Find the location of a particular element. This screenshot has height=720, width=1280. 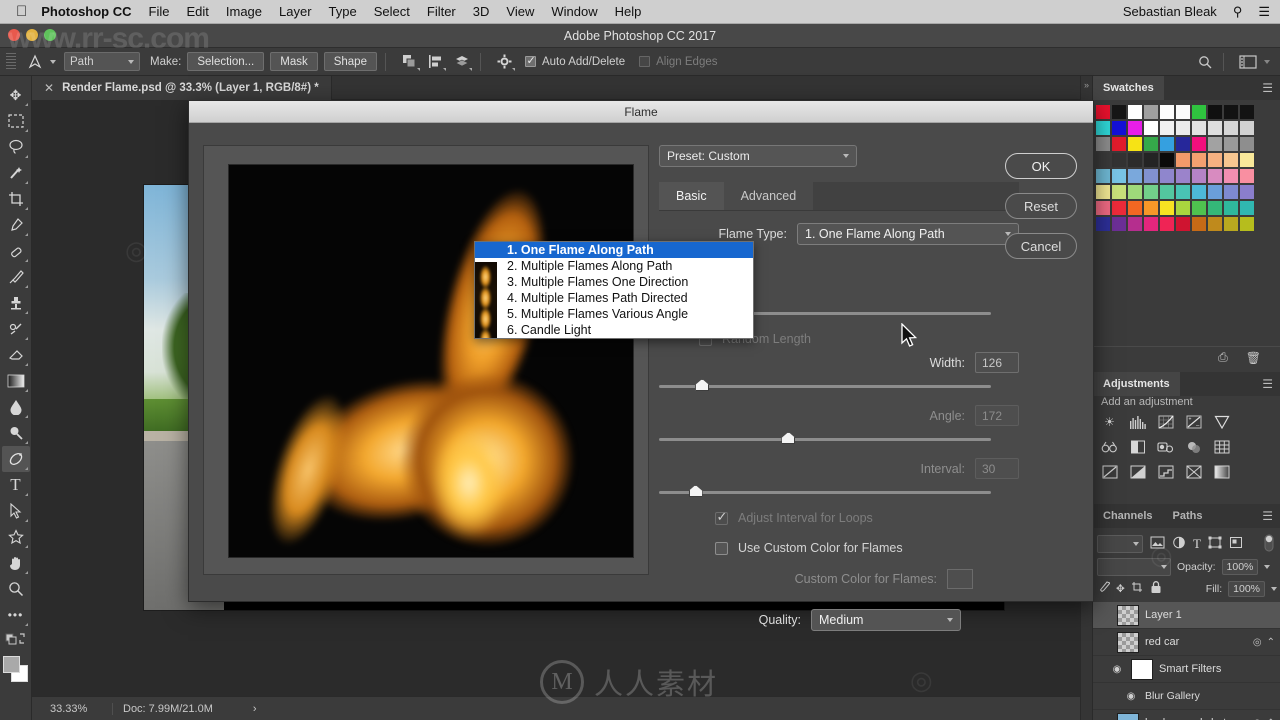

layer-row: red car ◎ ⌃ is located at coordinates (1186, 642).